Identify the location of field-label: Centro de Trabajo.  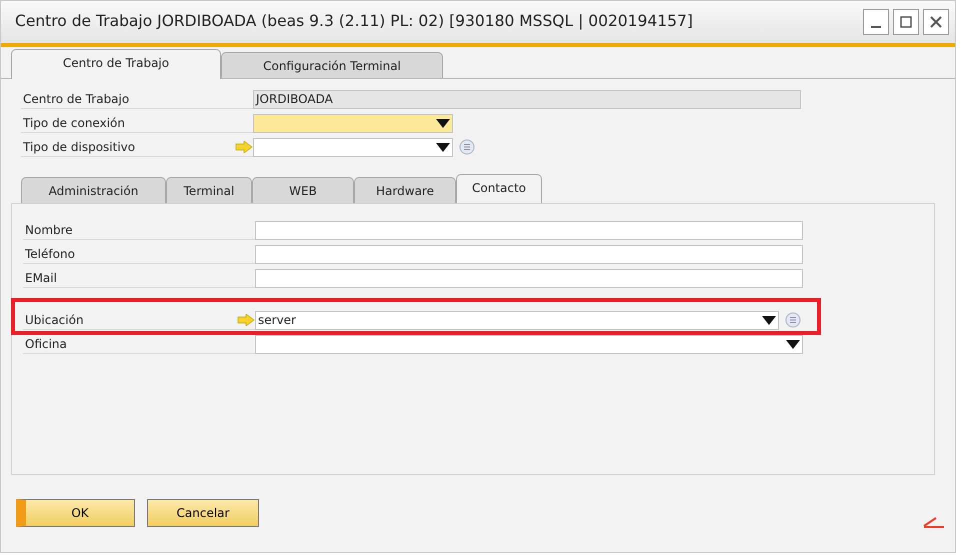
(76, 99).